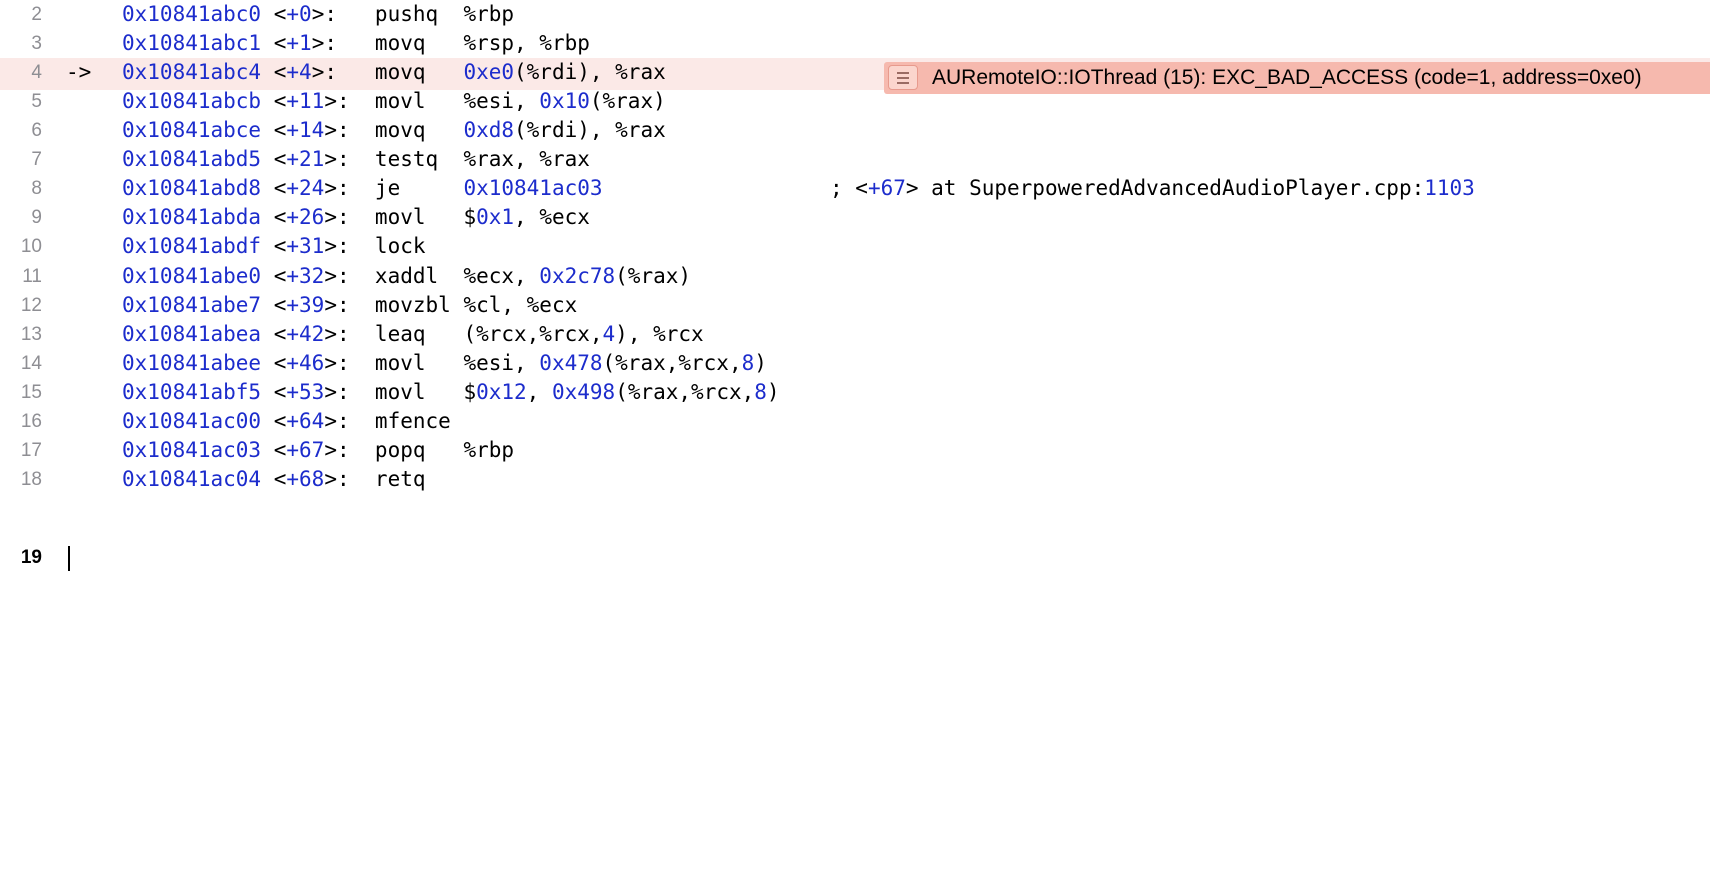 Image resolution: width=1710 pixels, height=890 pixels. Describe the element at coordinates (21, 422) in the screenshot. I see `line-number: 16` at that location.